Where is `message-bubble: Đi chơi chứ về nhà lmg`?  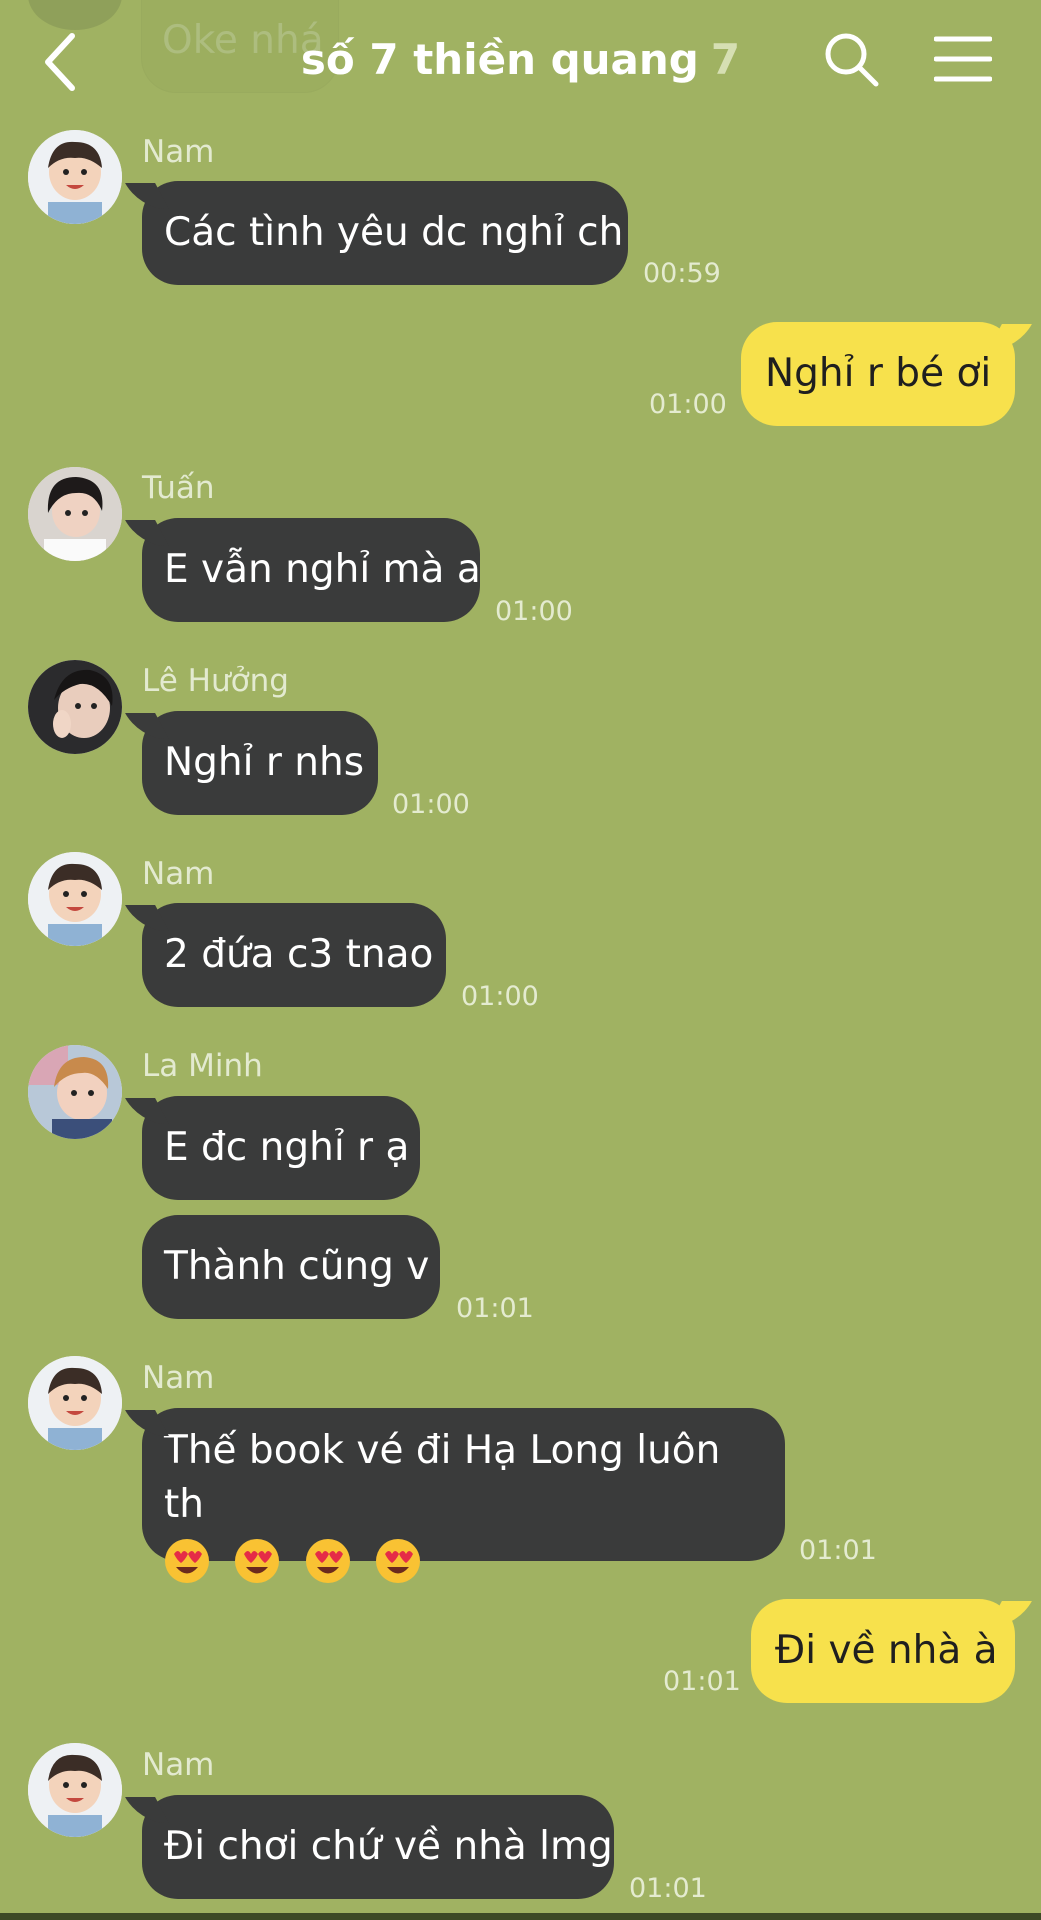
message-bubble: Đi chơi chứ về nhà lmg is located at coordinates (378, 1847).